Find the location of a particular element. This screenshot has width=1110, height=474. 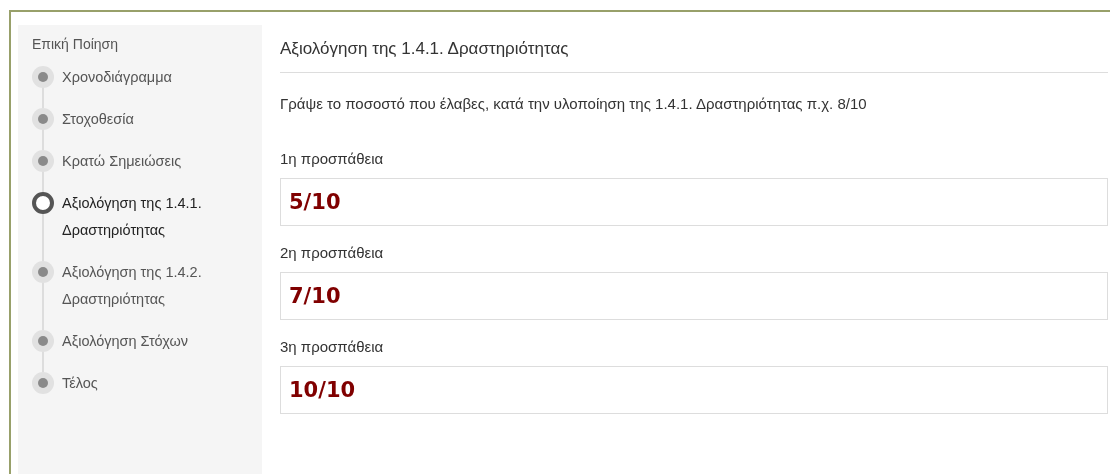

input-field: 7/10 is located at coordinates (694, 296).